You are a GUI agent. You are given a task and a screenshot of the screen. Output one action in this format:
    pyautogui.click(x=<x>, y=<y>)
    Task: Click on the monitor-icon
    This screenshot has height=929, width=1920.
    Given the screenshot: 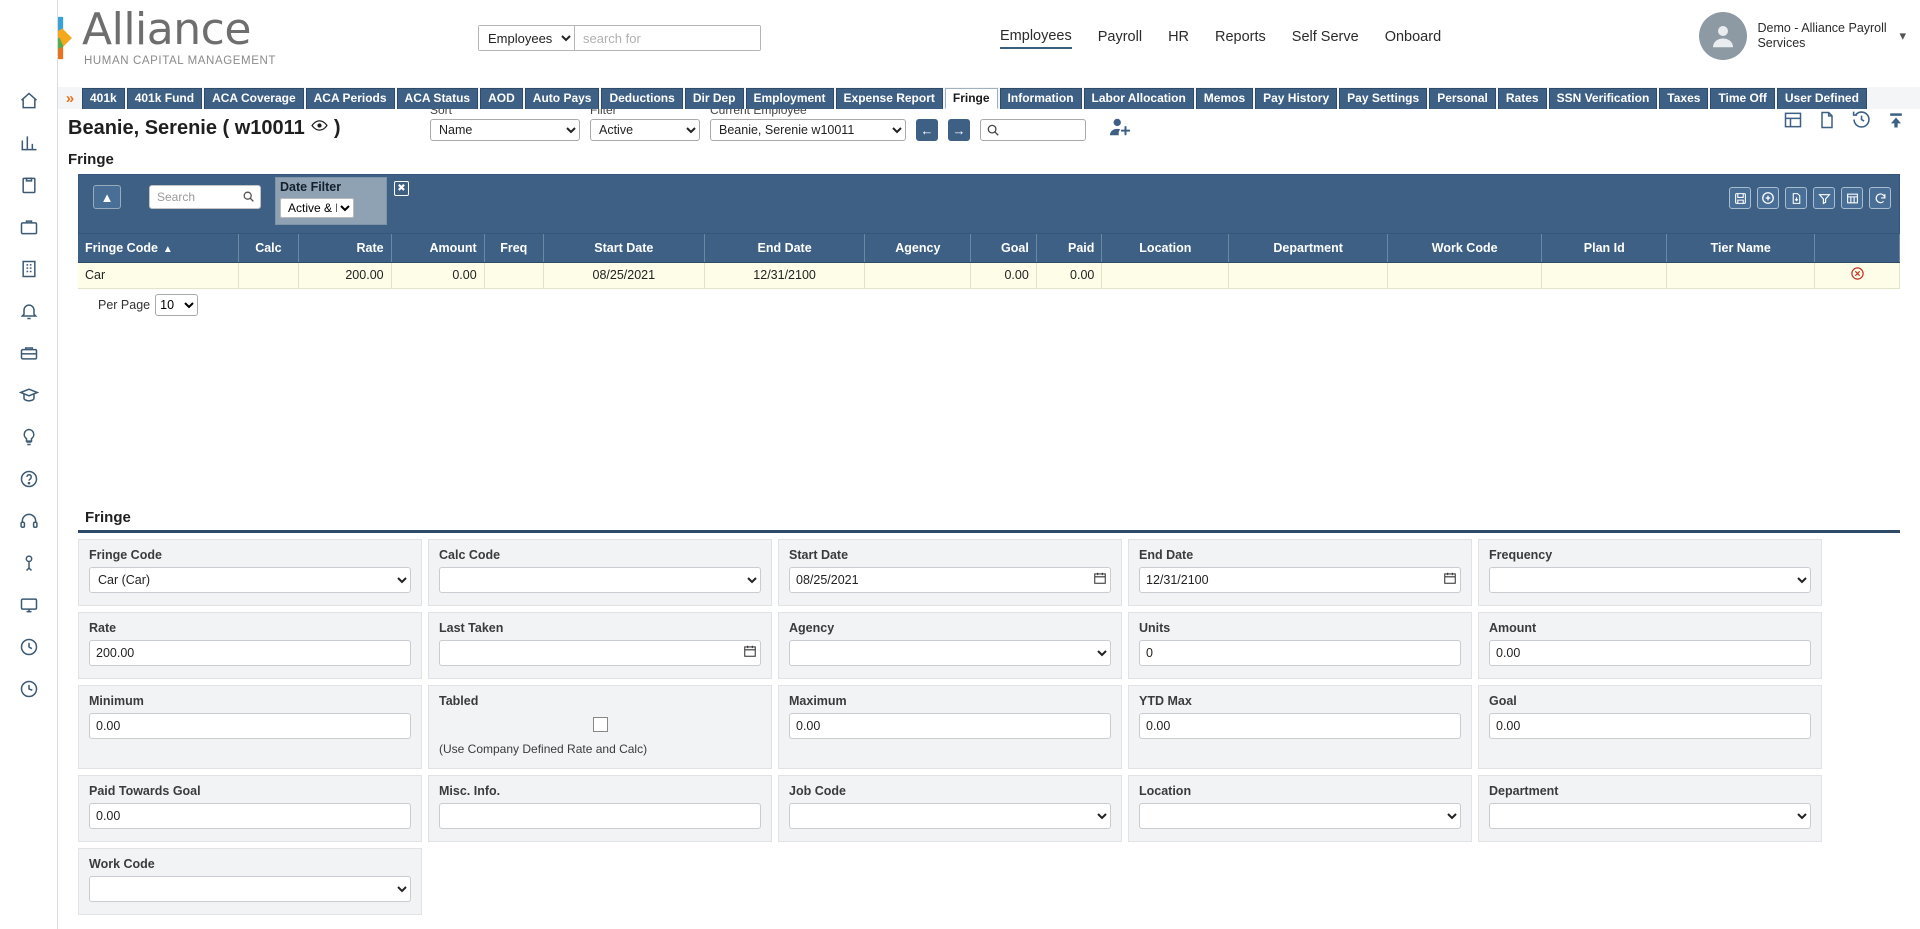 What is the action you would take?
    pyautogui.click(x=29, y=605)
    